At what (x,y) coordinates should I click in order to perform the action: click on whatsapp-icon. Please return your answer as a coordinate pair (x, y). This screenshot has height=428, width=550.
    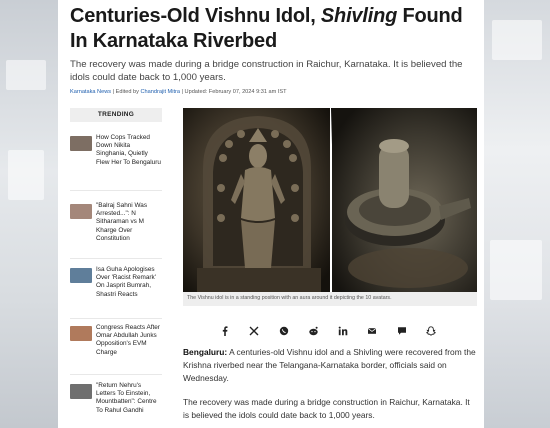
    Looking at the image, I should click on (284, 331).